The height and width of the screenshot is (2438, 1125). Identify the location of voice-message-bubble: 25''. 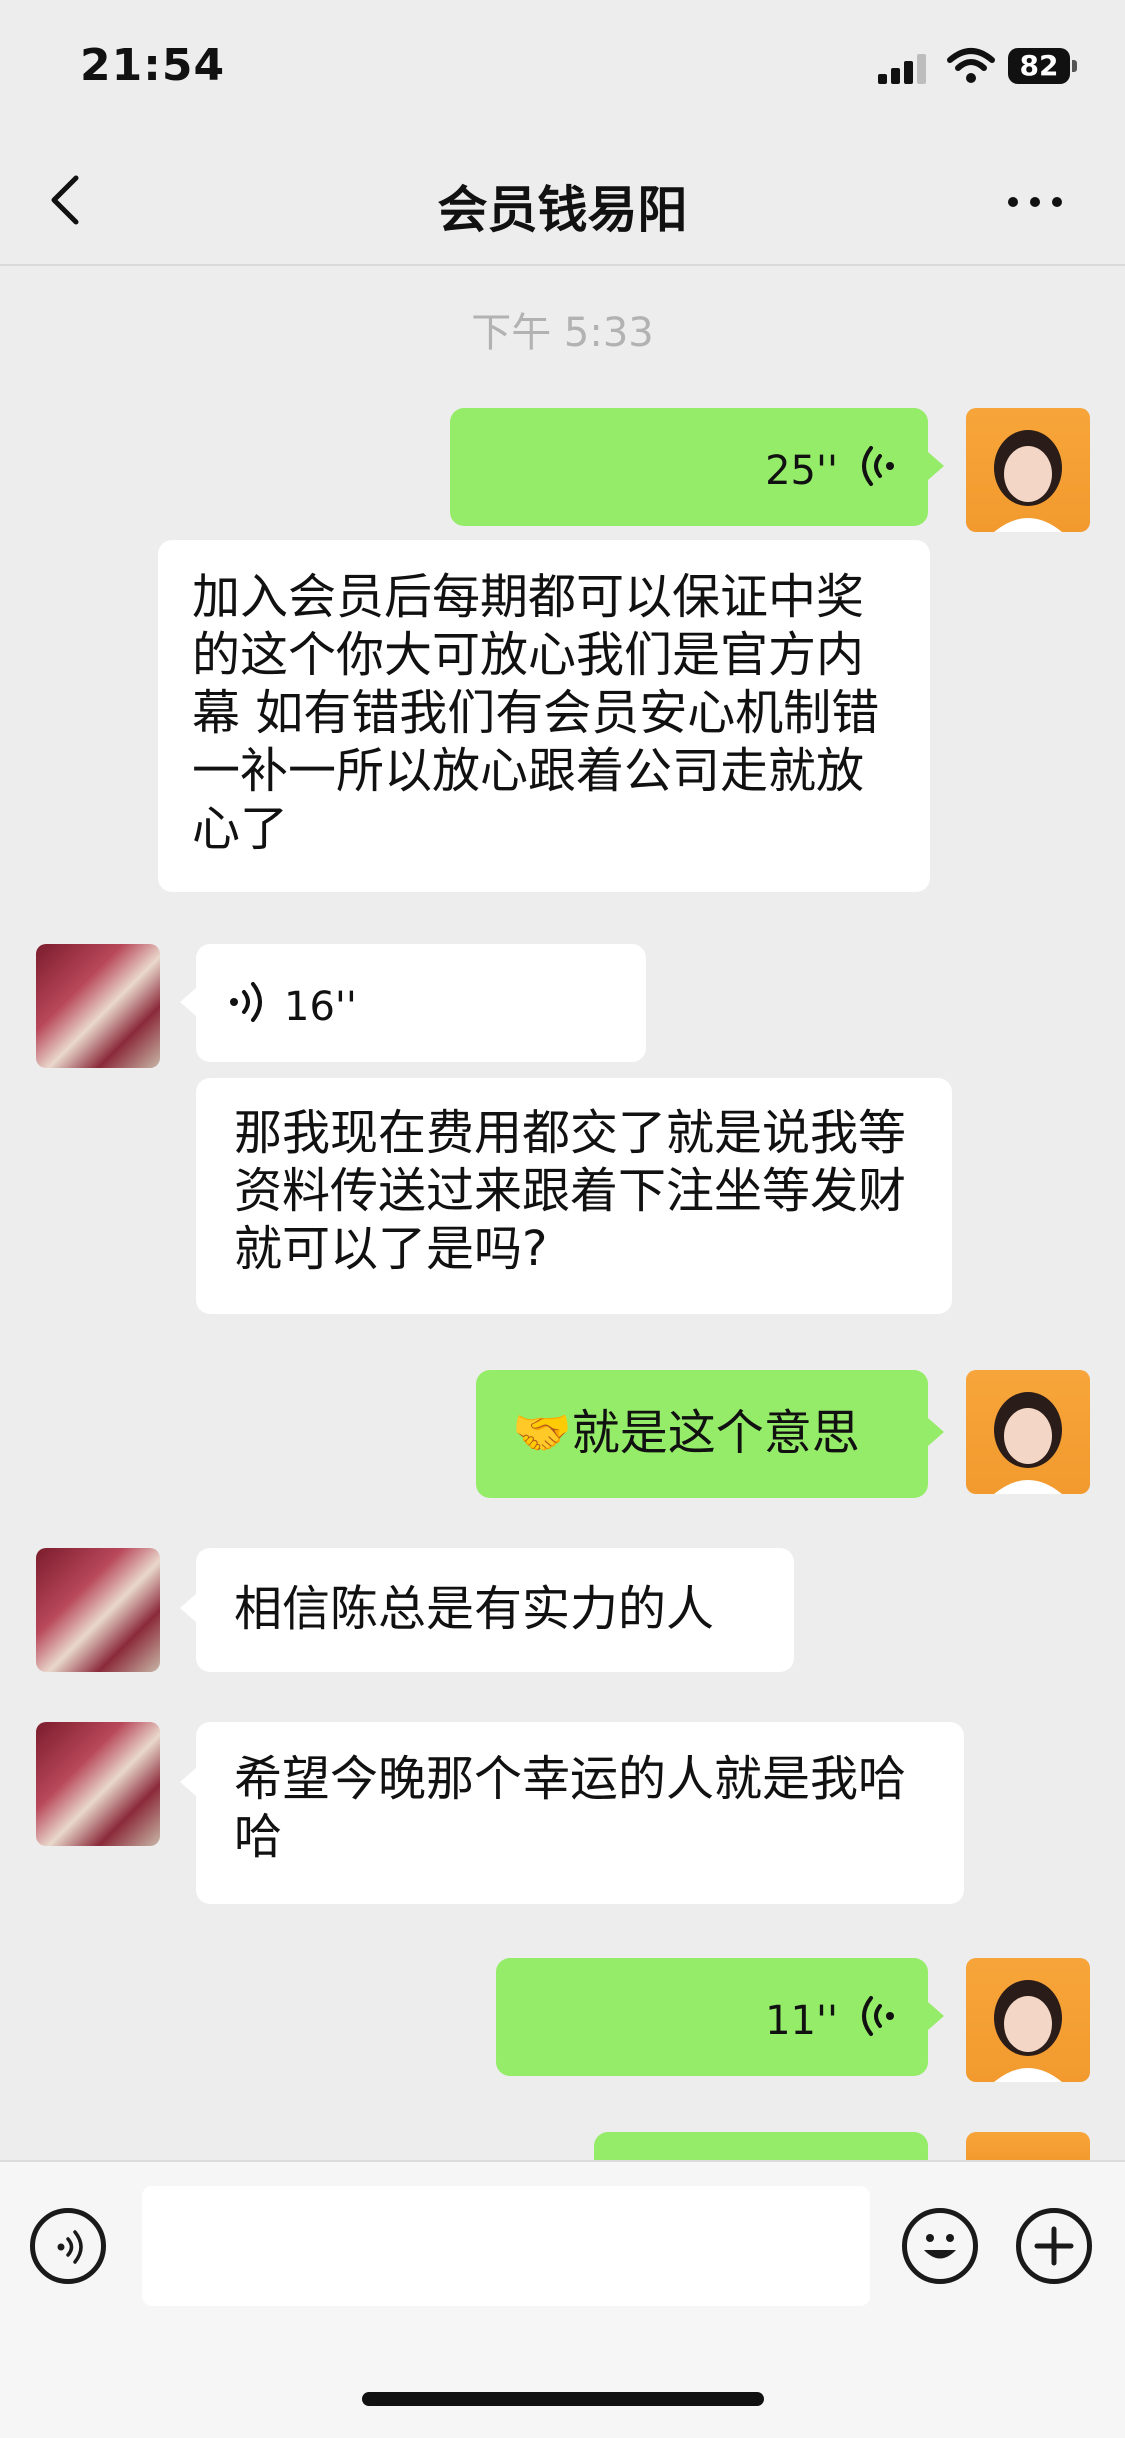
(697, 467).